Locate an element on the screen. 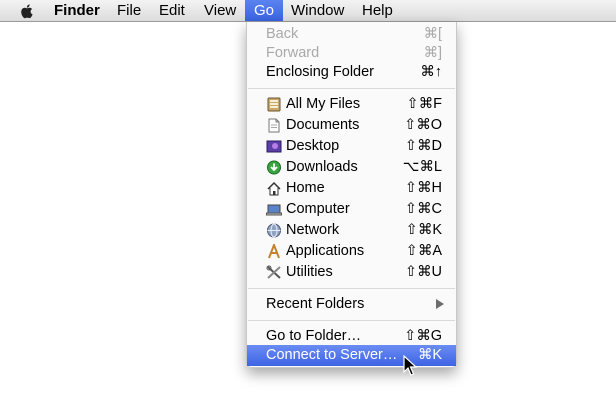  menu-item-back: Back ⌘[ is located at coordinates (351, 34).